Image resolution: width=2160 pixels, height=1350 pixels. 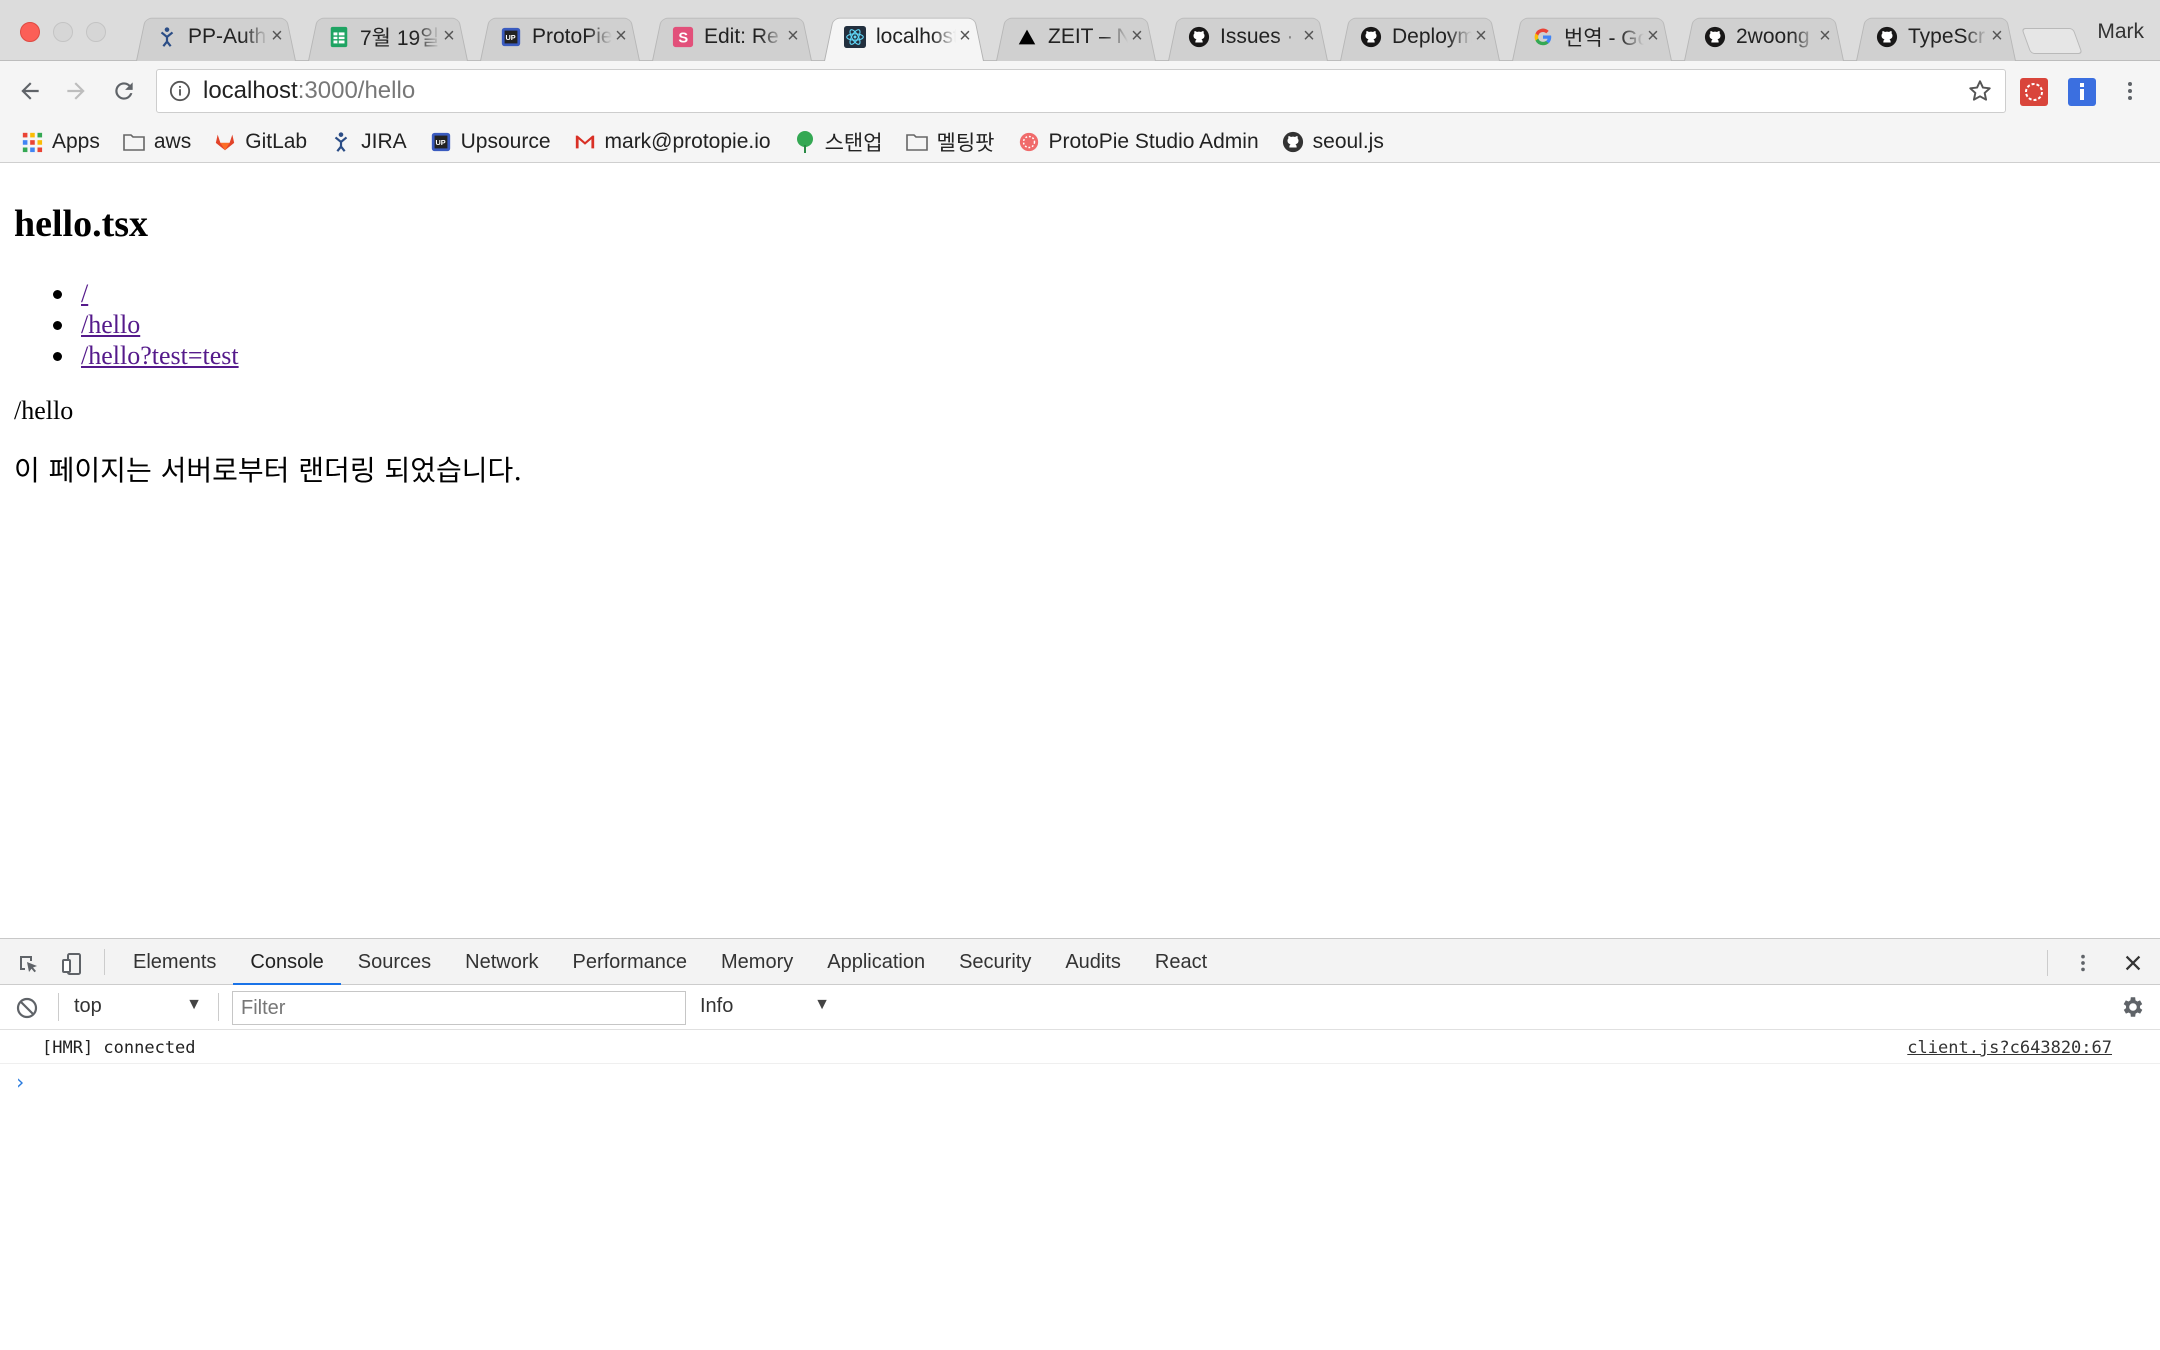 What do you see at coordinates (394, 962) in the screenshot?
I see `devtools-tab-sources: Sources` at bounding box center [394, 962].